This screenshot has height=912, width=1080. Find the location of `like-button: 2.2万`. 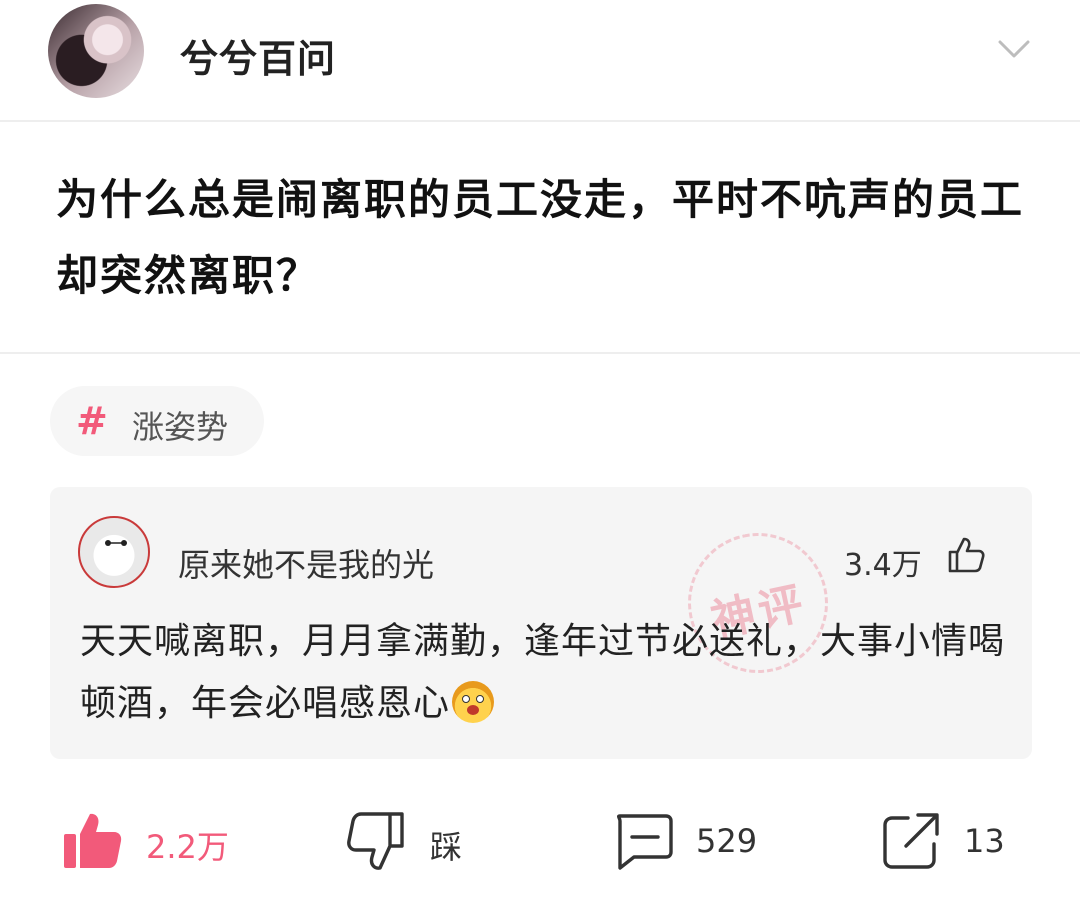

like-button: 2.2万 is located at coordinates (157, 842).